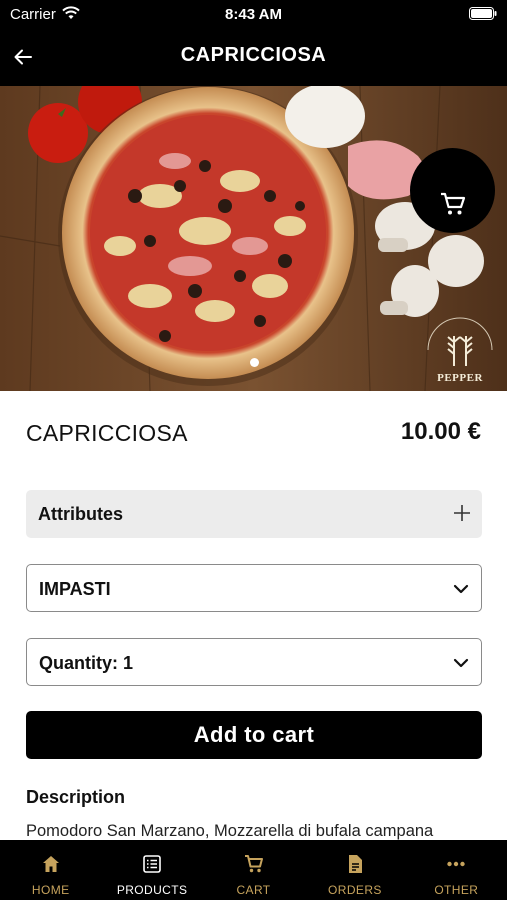 Image resolution: width=507 pixels, height=900 pixels. Describe the element at coordinates (456, 864) in the screenshot. I see `more-icon` at that location.